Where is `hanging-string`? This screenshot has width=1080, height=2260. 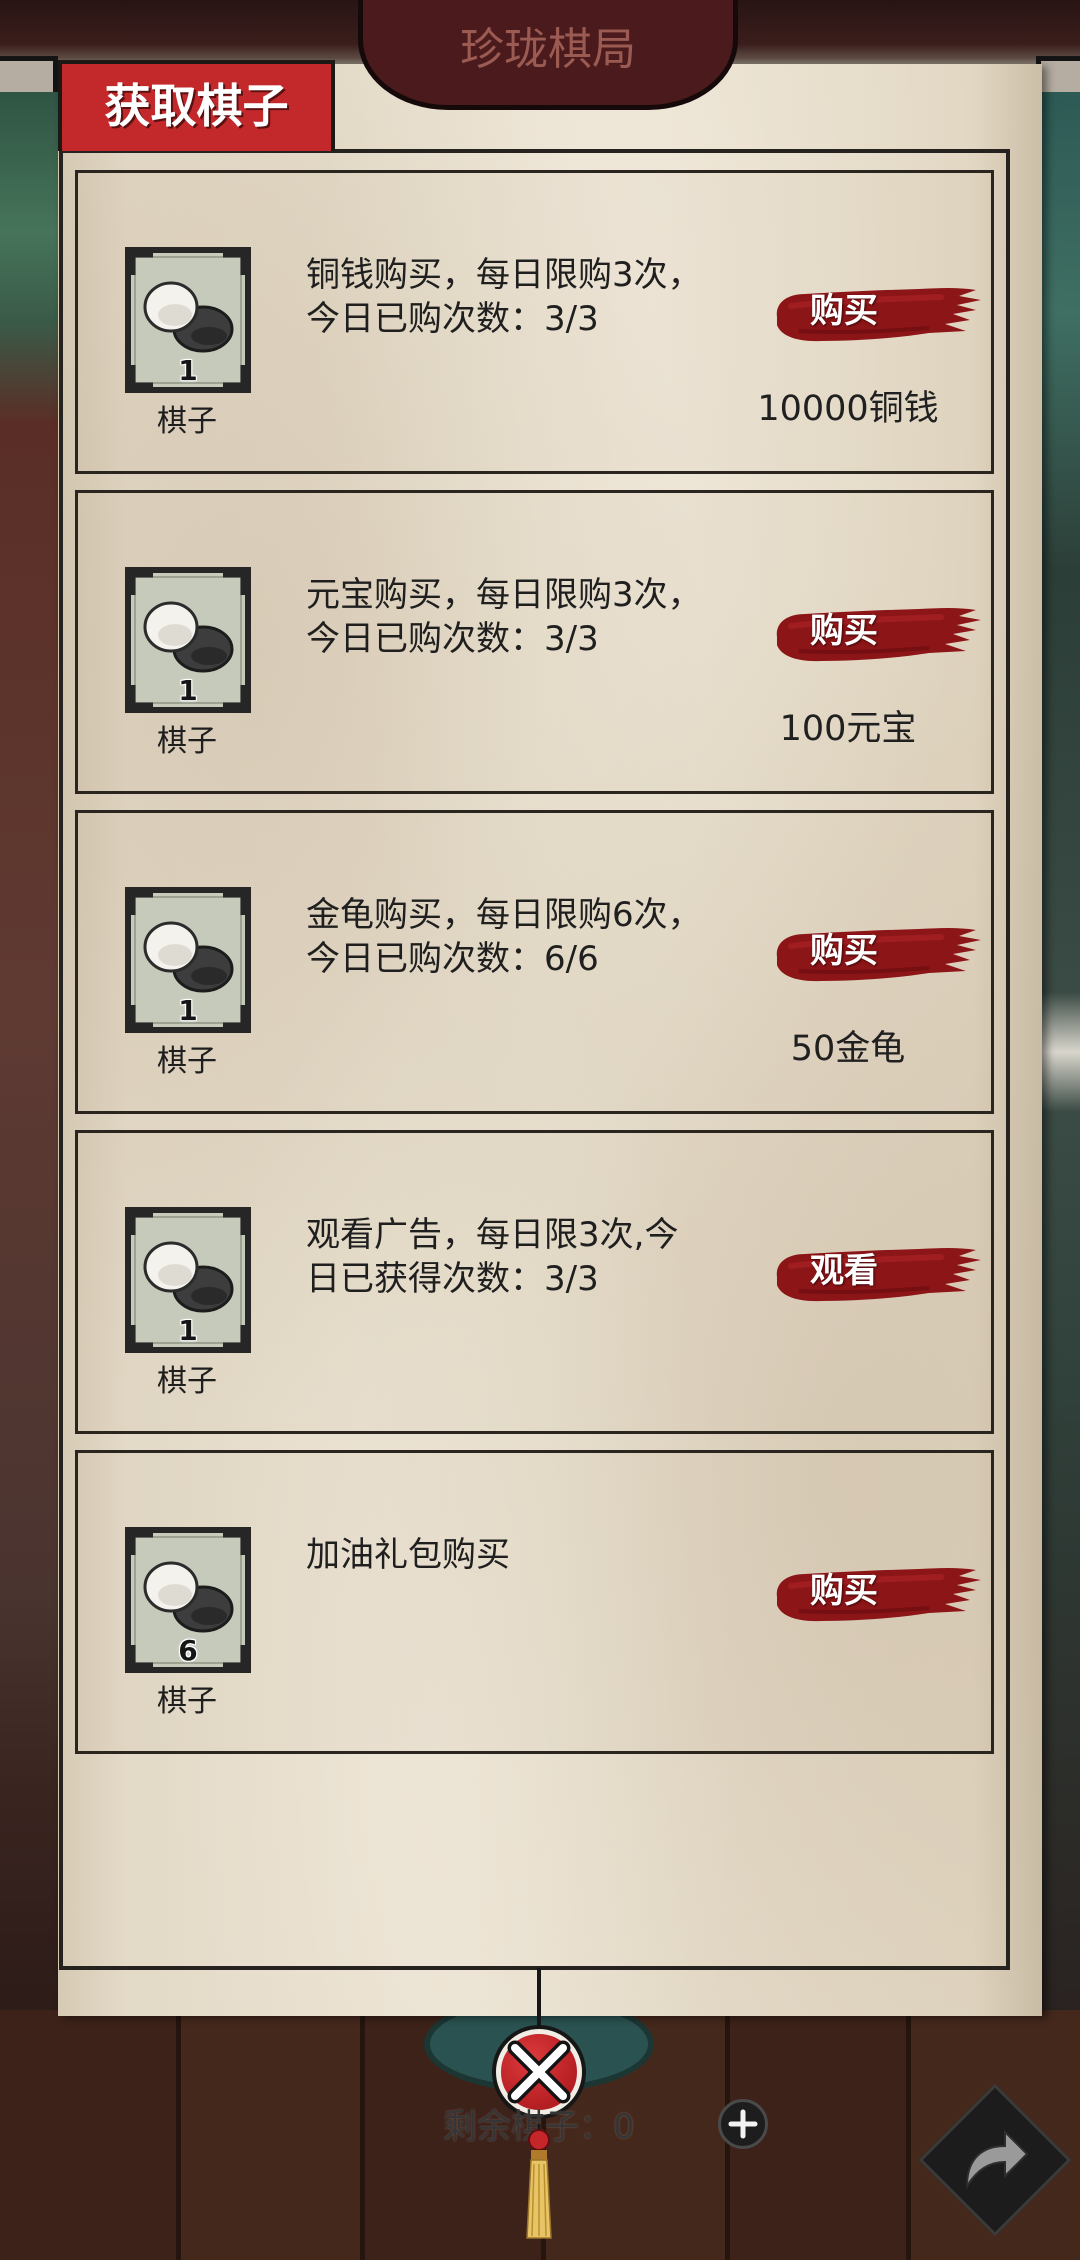
hanging-string is located at coordinates (539, 2000).